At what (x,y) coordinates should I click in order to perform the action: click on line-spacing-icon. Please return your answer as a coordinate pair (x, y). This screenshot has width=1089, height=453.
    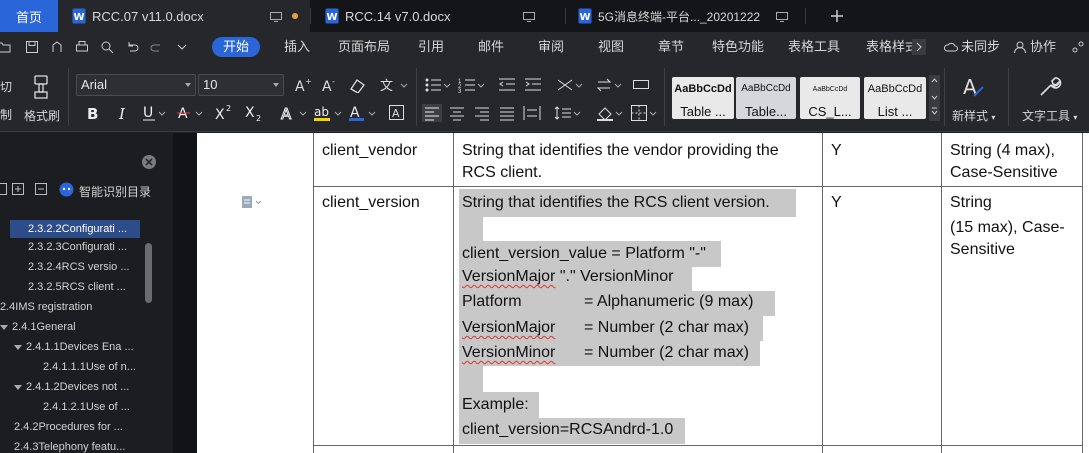
    Looking at the image, I should click on (568, 113).